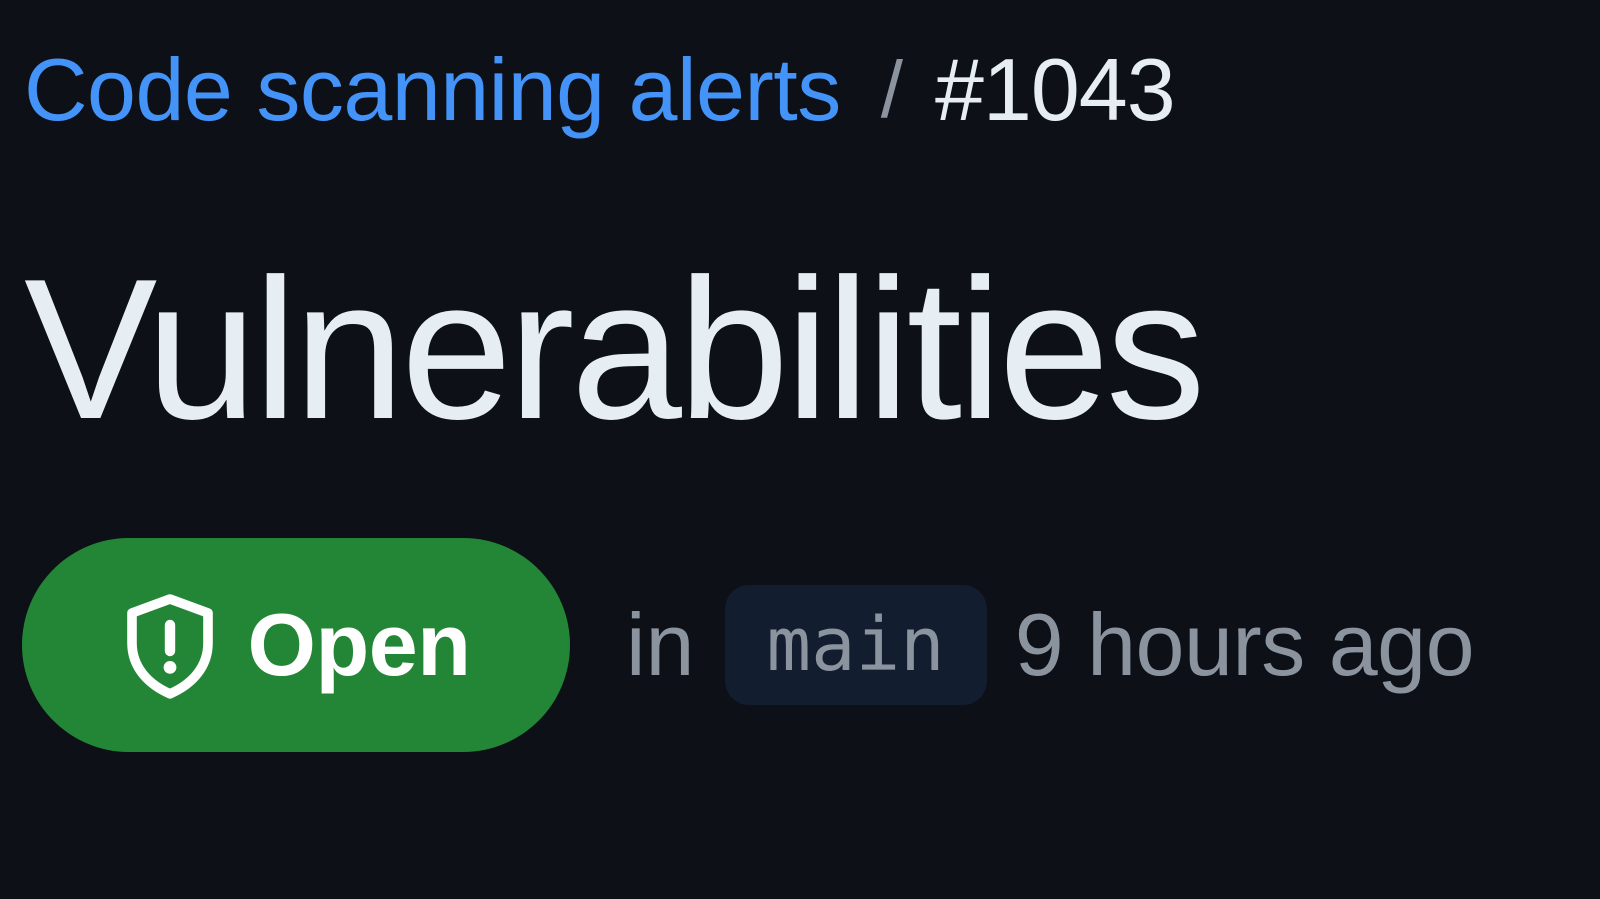 The image size is (1600, 899). Describe the element at coordinates (432, 90) in the screenshot. I see `breadcrumb-code-scanning-alerts-link: Code scanning alerts` at that location.